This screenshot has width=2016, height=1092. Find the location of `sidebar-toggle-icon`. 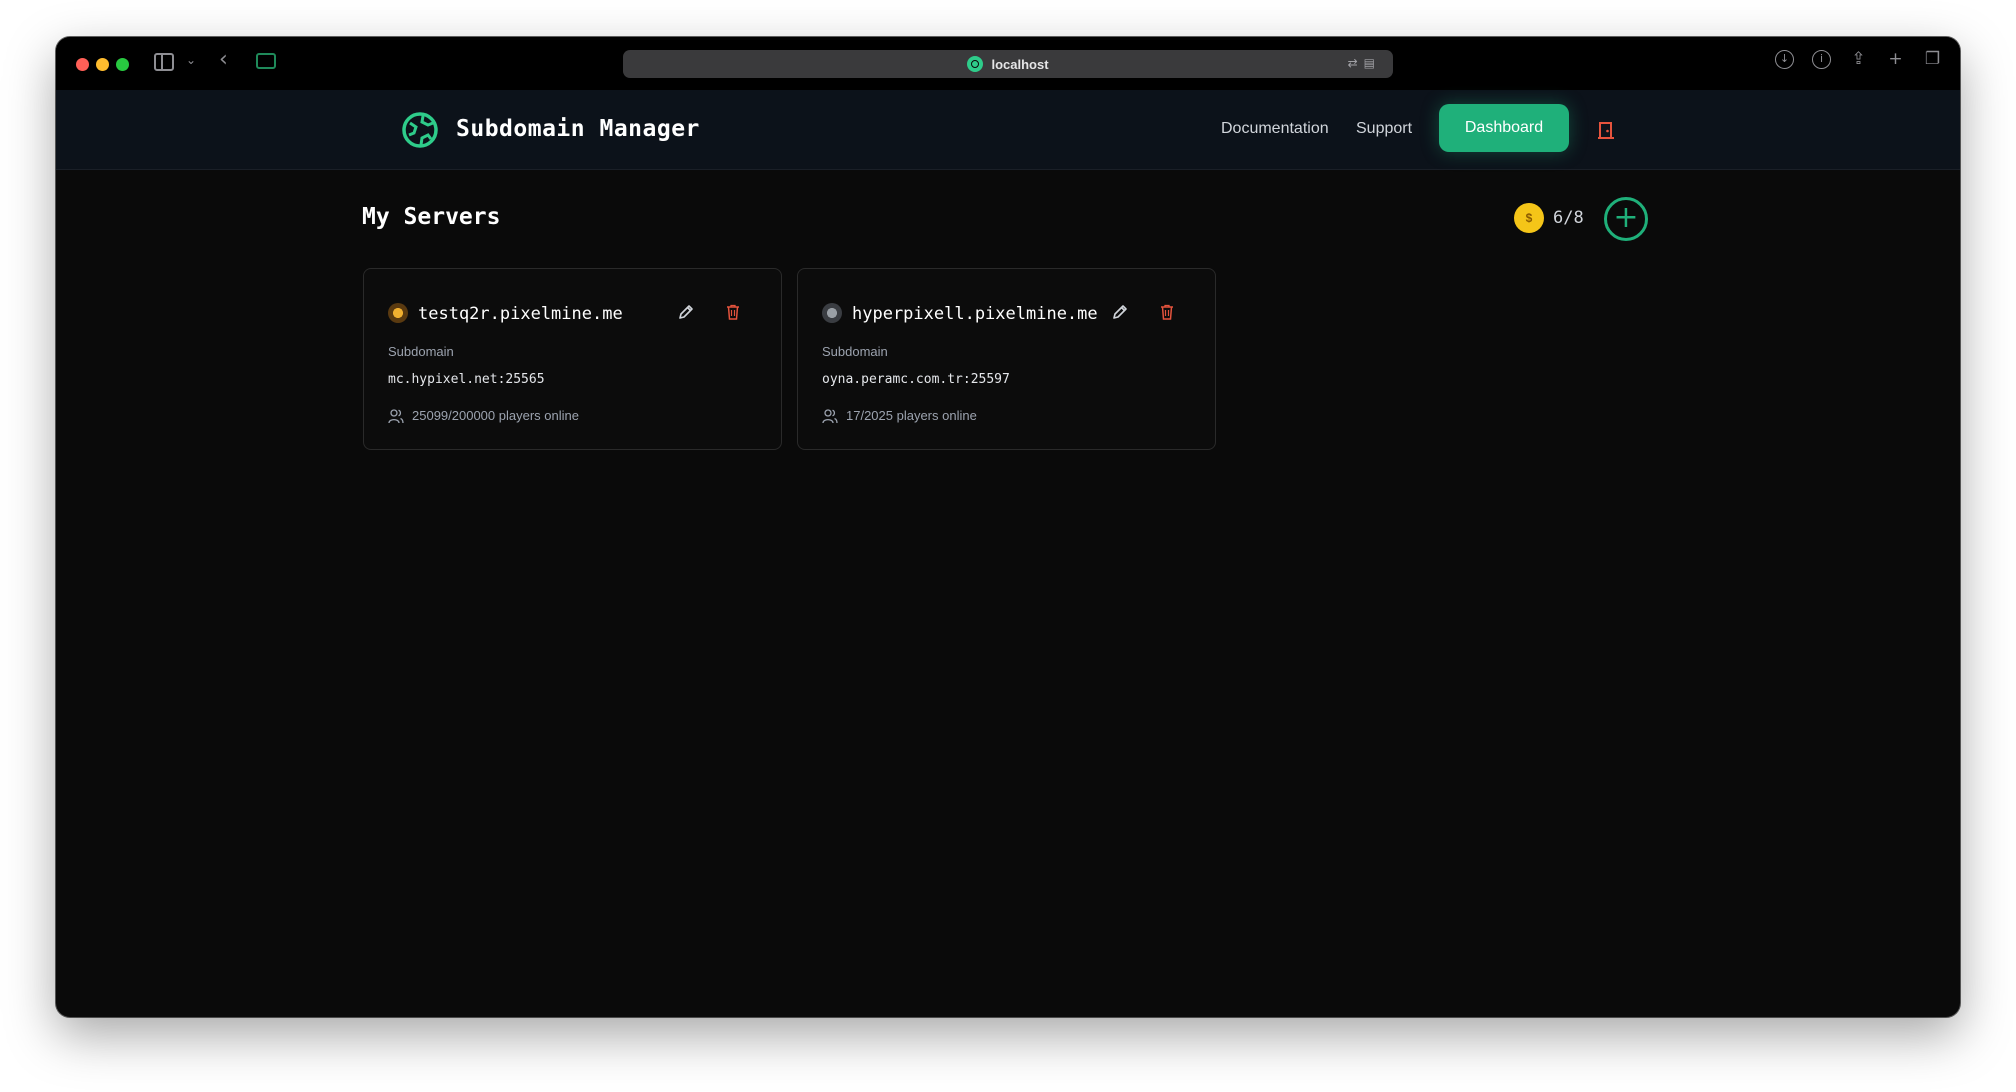

sidebar-toggle-icon is located at coordinates (164, 62).